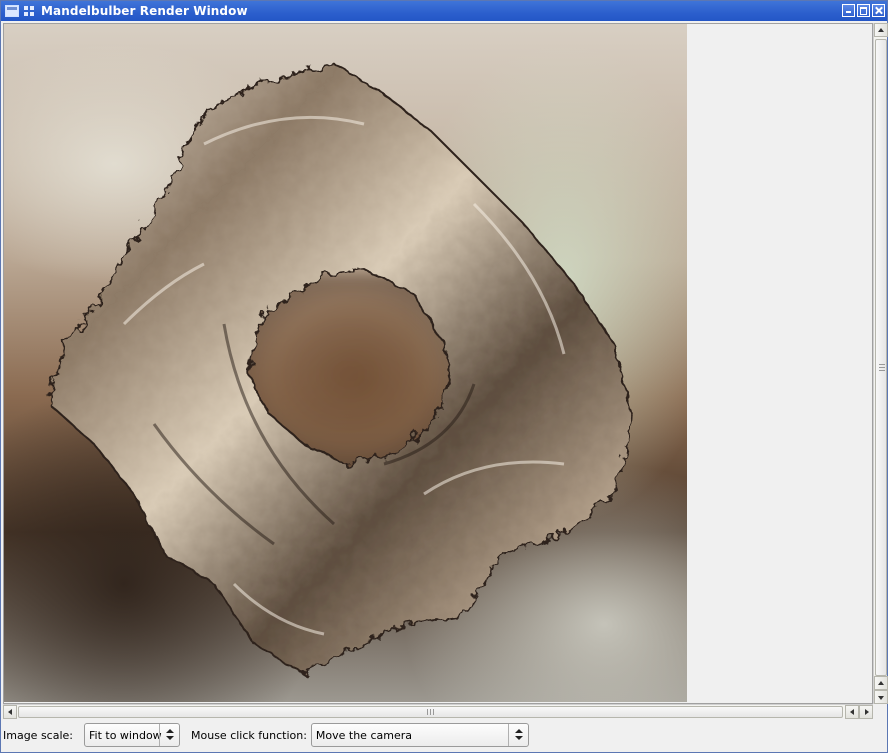  What do you see at coordinates (866, 712) in the screenshot?
I see `scroll-right-button` at bounding box center [866, 712].